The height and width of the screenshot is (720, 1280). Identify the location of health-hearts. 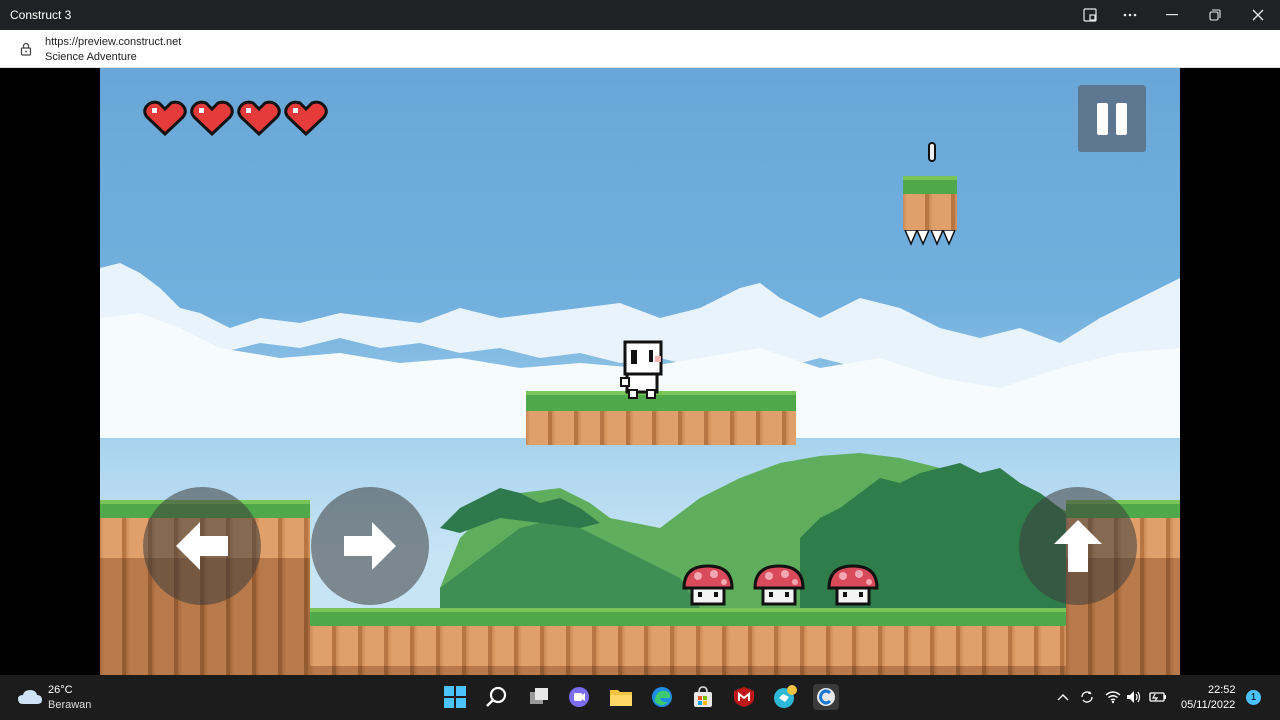
(238, 118).